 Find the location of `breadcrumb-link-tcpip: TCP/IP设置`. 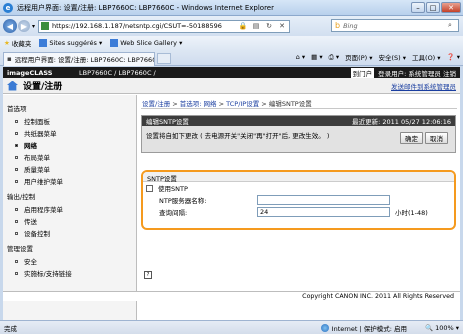

breadcrumb-link-tcpip: TCP/IP设置 is located at coordinates (242, 104).